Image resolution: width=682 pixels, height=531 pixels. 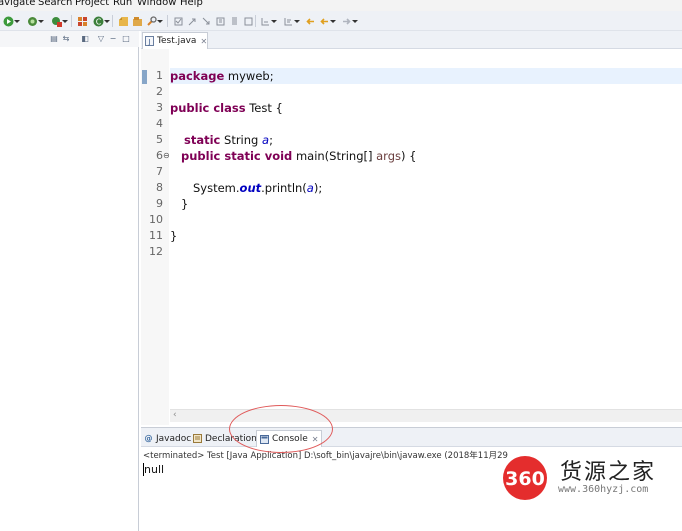 I want to click on back-history-icon, so click(x=327, y=21).